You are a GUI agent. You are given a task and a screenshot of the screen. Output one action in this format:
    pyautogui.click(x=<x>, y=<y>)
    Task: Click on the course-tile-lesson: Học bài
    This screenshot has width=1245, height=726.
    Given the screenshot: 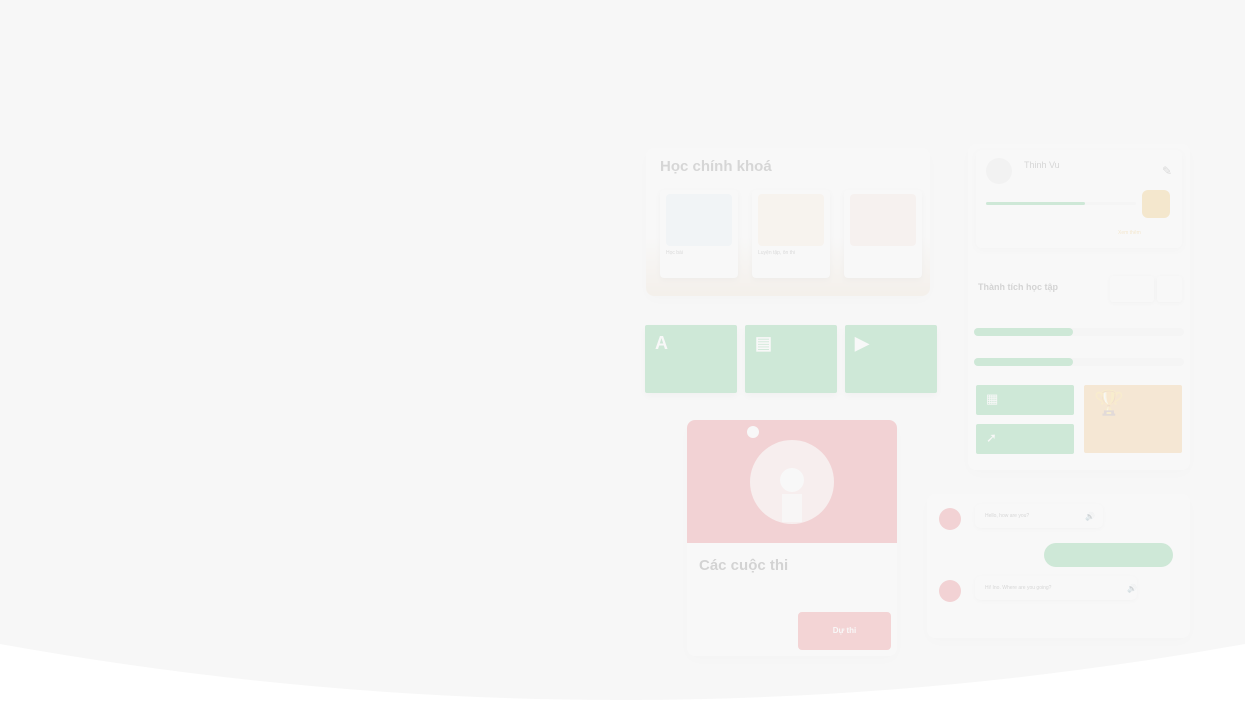 What is the action you would take?
    pyautogui.click(x=699, y=234)
    